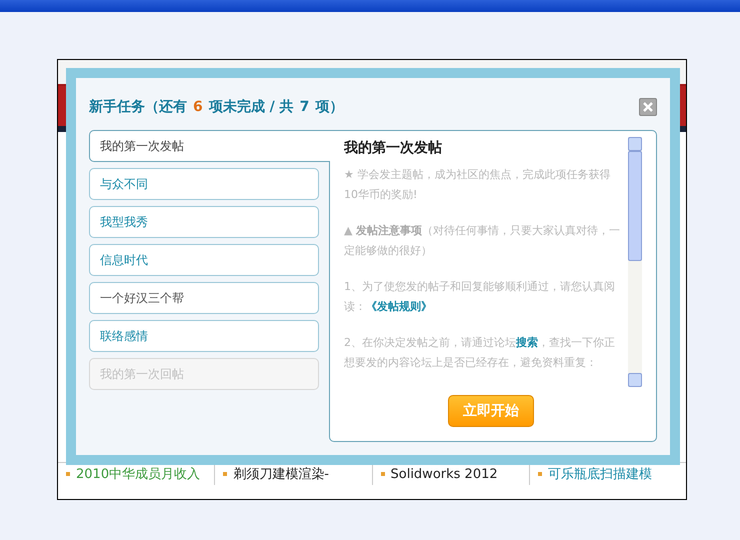 The image size is (740, 540). What do you see at coordinates (480, 297) in the screenshot?
I see `task-description: 1、为了使您发的帖子和回复能够顺利通过，请您认真阅读：《发帖规则》` at bounding box center [480, 297].